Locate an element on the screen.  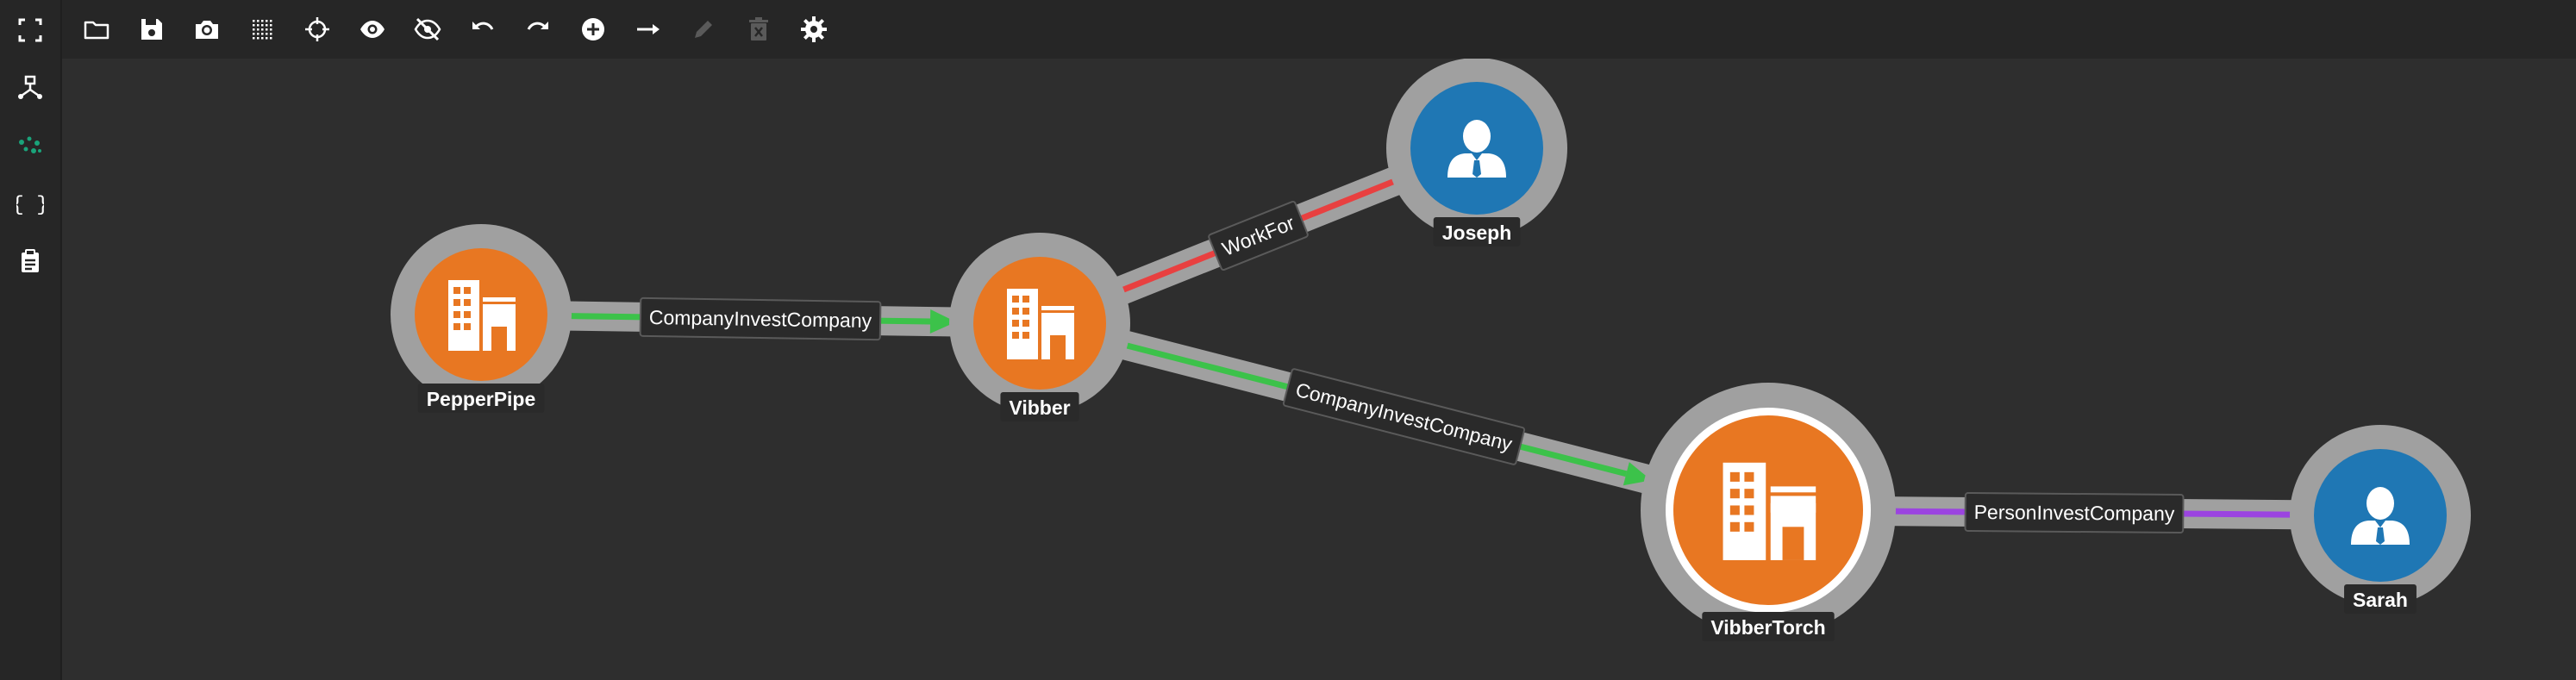
node-joseph: Joseph is located at coordinates (1477, 153).